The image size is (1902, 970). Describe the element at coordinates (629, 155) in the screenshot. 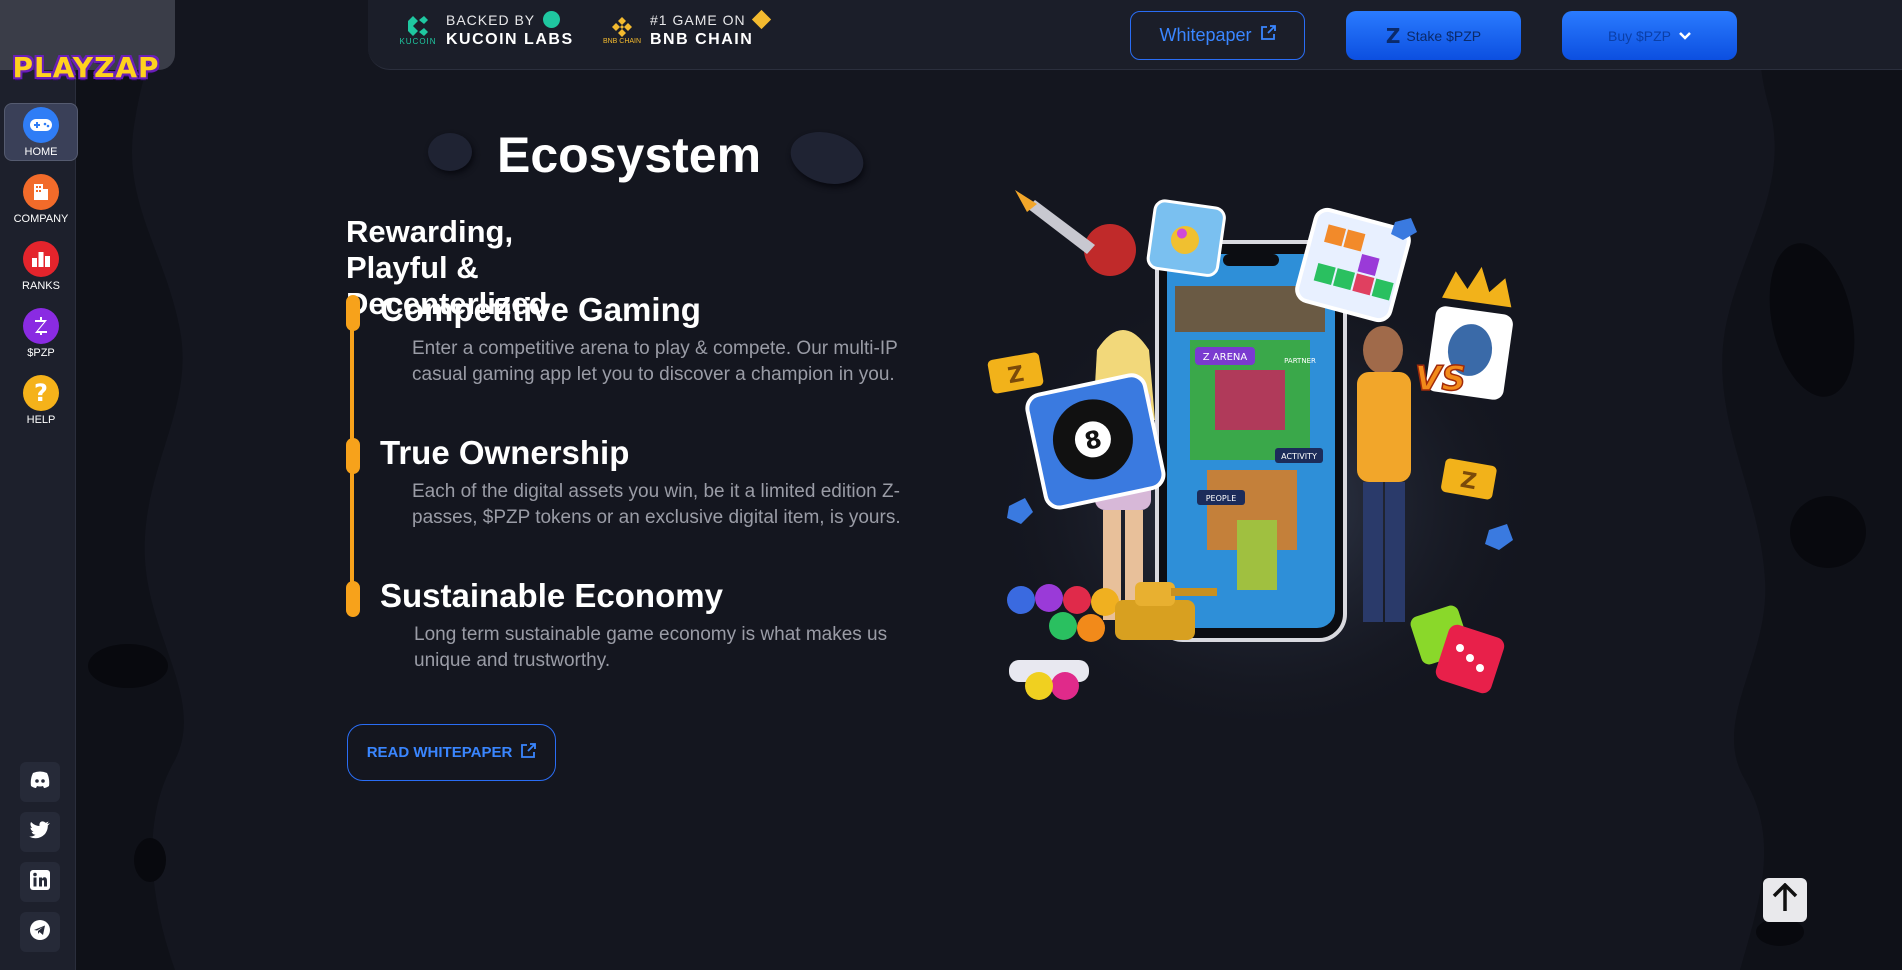

I see `page-title: Ecosystem` at that location.